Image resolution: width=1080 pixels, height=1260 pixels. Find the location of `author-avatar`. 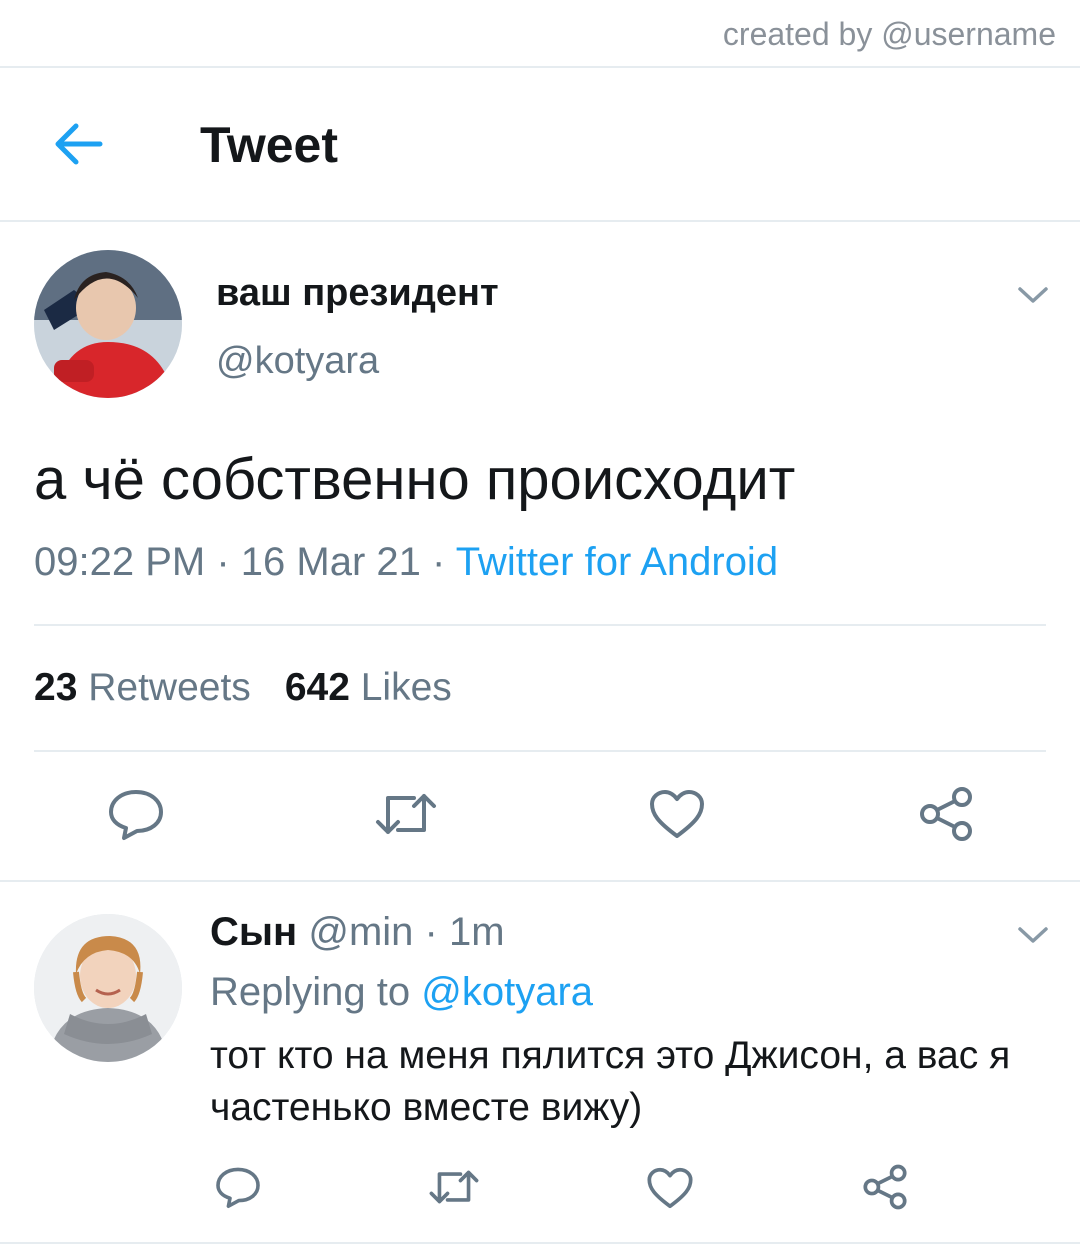

author-avatar is located at coordinates (108, 324).